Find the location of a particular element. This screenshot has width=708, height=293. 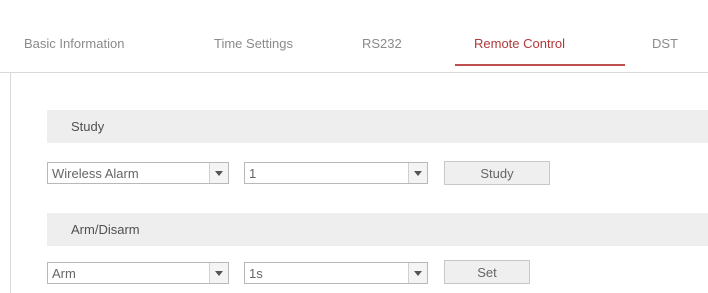

arm-mode-dropdown-button is located at coordinates (218, 273).